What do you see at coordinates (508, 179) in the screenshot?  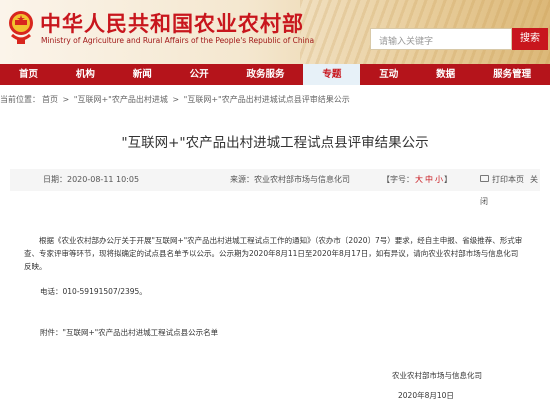 I see `print-link: 打印本页` at bounding box center [508, 179].